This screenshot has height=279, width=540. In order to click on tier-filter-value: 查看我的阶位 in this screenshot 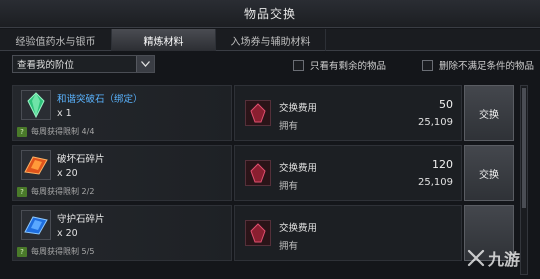, I will do `click(46, 65)`.